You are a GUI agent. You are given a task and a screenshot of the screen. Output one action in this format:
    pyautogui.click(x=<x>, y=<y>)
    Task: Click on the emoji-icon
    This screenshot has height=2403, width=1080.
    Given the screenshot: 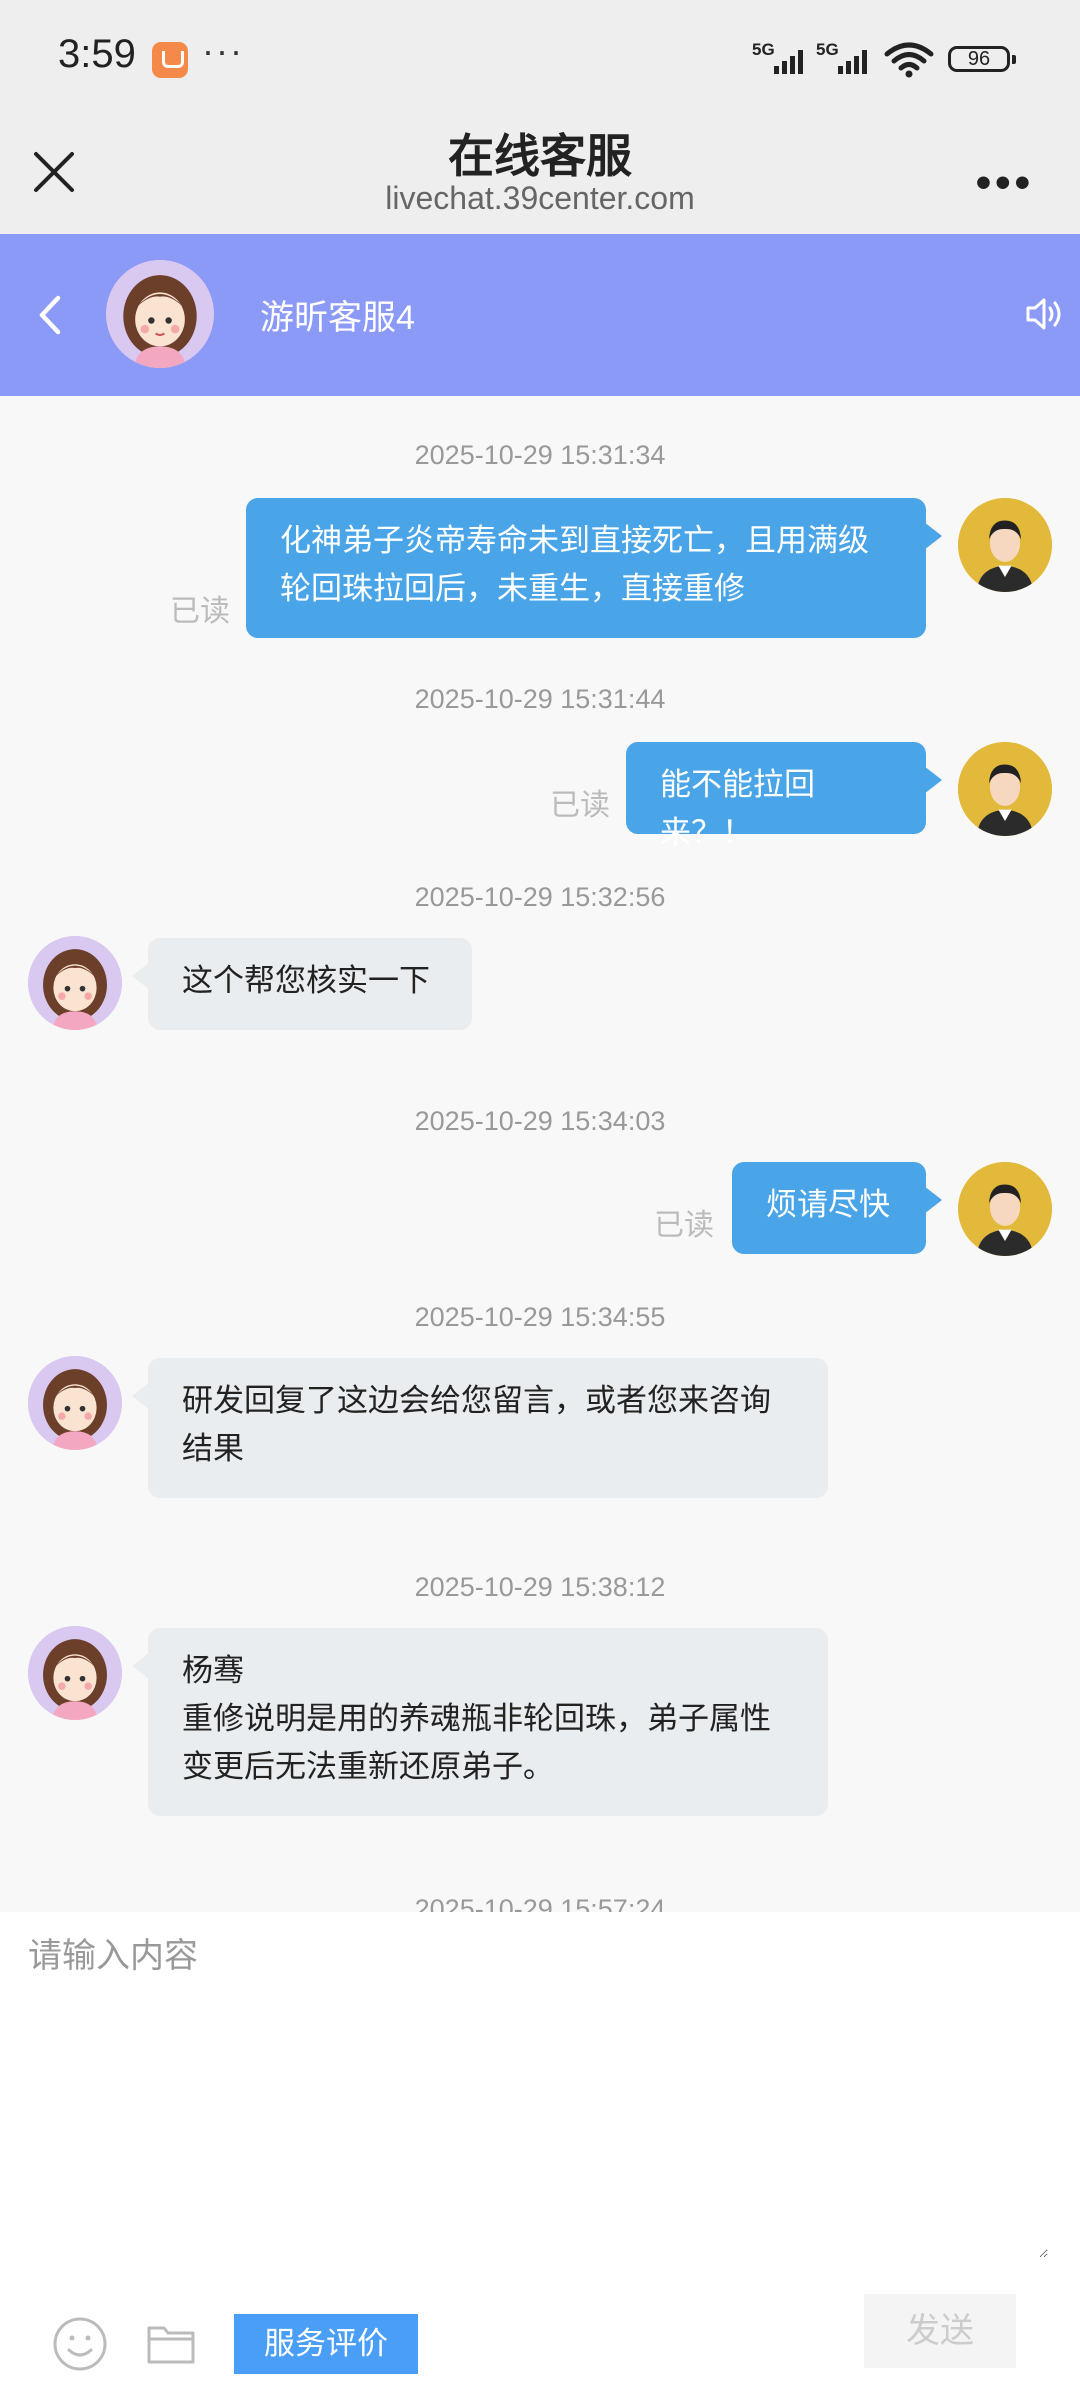 What is the action you would take?
    pyautogui.click(x=80, y=2344)
    